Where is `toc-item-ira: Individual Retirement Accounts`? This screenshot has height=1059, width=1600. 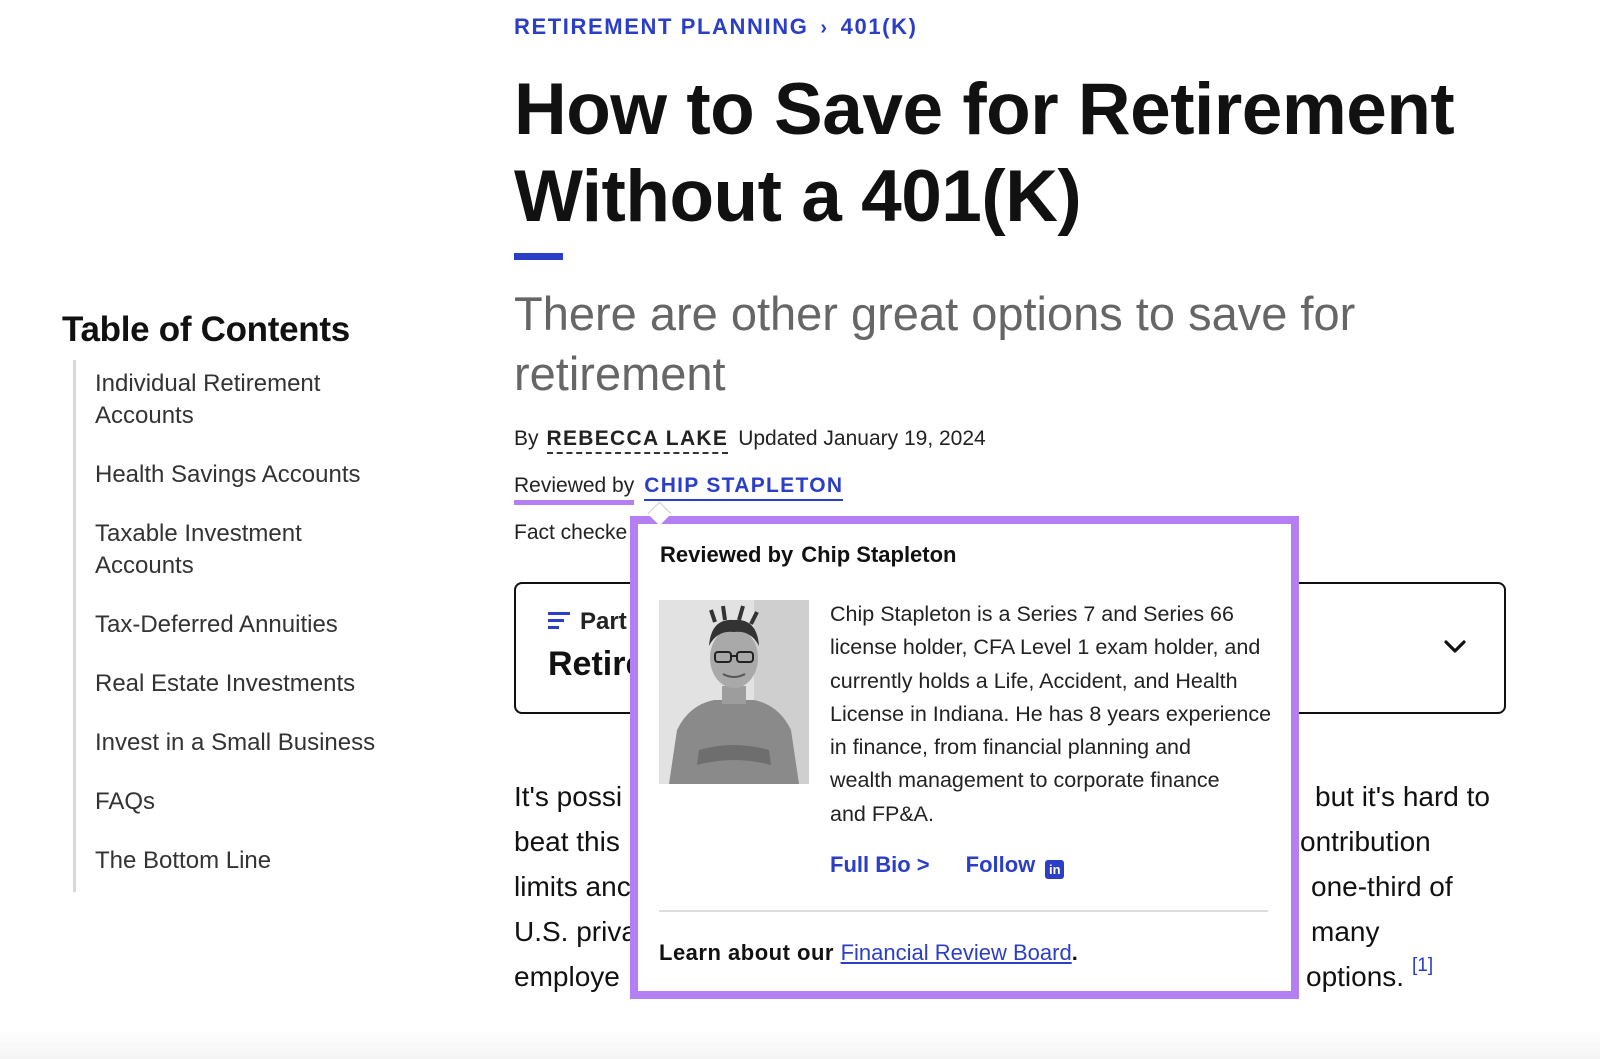 toc-item-ira: Individual Retirement Accounts is located at coordinates (255, 400).